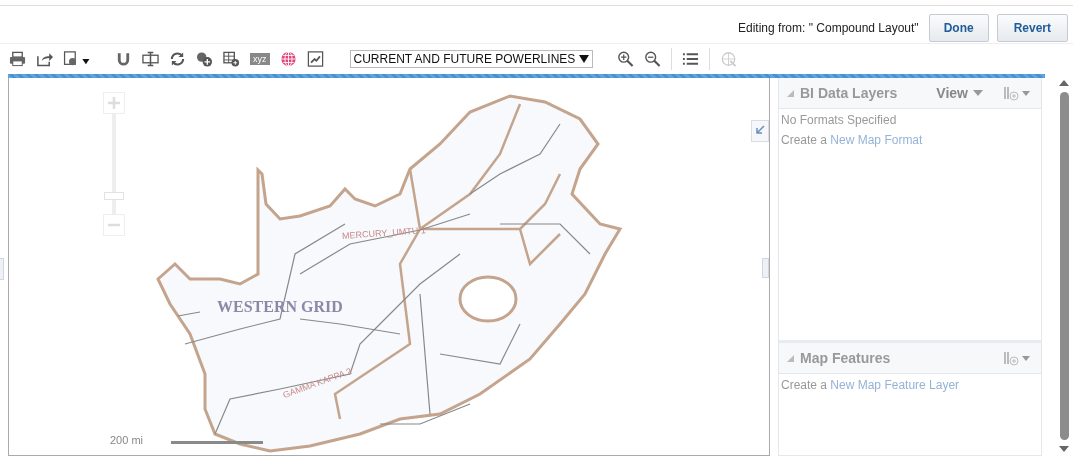 The width and height of the screenshot is (1073, 462). What do you see at coordinates (691, 59) in the screenshot?
I see `list-icon` at bounding box center [691, 59].